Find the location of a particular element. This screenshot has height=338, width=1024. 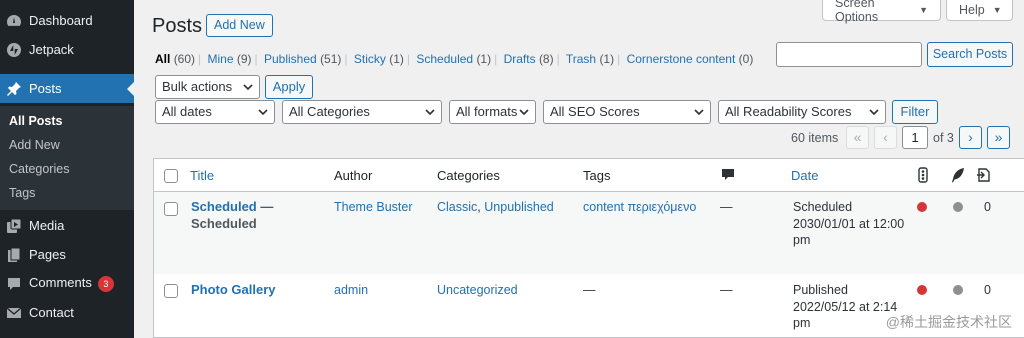

sidebar-item-comments: Comments 3 is located at coordinates (67, 283).